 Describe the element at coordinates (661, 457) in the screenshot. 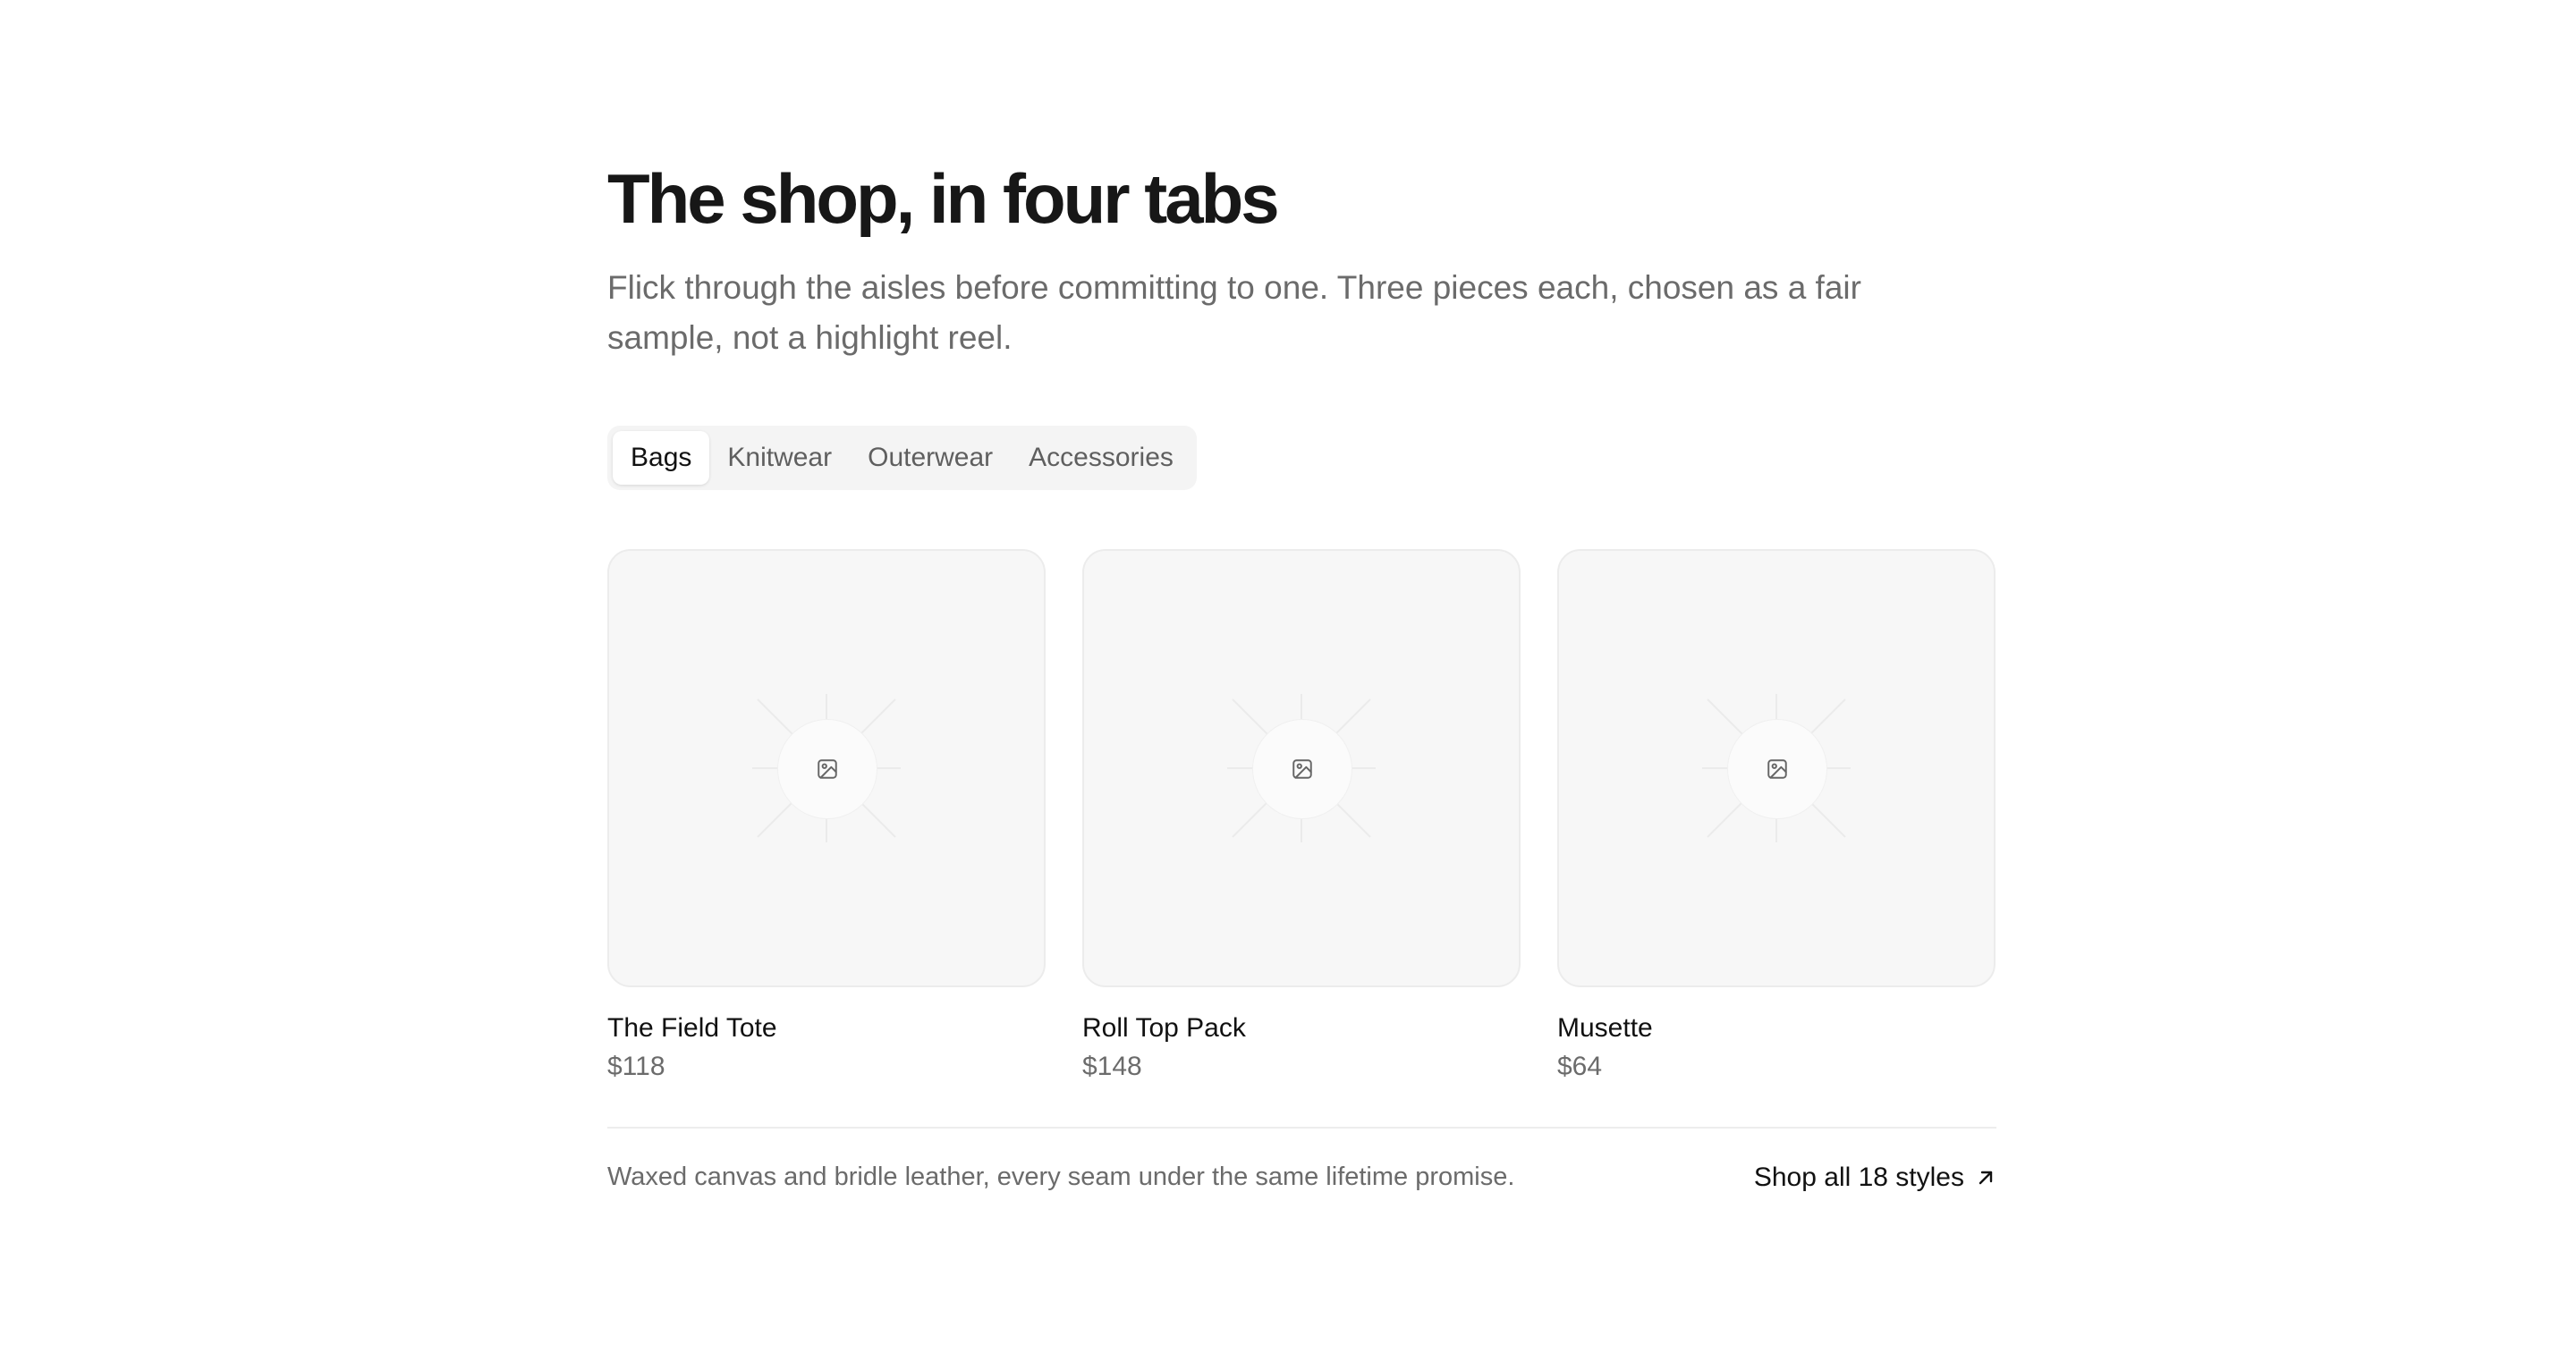

I see `tab-bags: Bags` at that location.